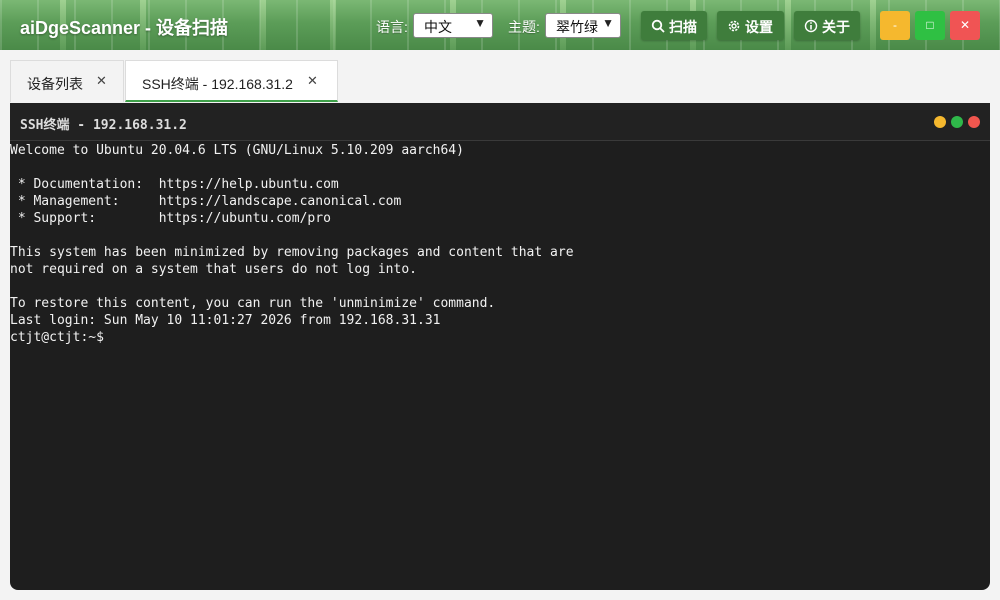 The height and width of the screenshot is (600, 1000). What do you see at coordinates (217, 84) in the screenshot?
I see `tab-label: SSH终端 - 192.168.31.2` at bounding box center [217, 84].